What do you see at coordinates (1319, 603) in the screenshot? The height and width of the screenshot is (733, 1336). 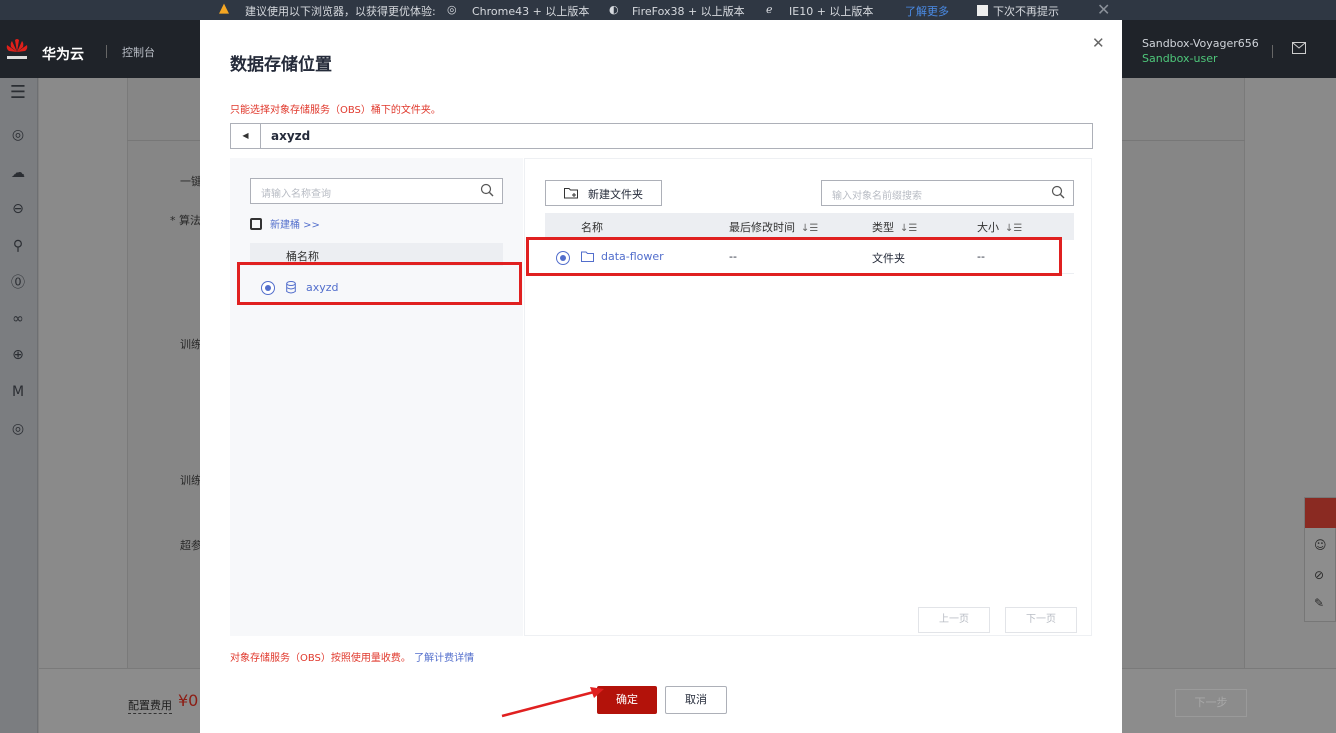 I see `edit-icon: ✎` at bounding box center [1319, 603].